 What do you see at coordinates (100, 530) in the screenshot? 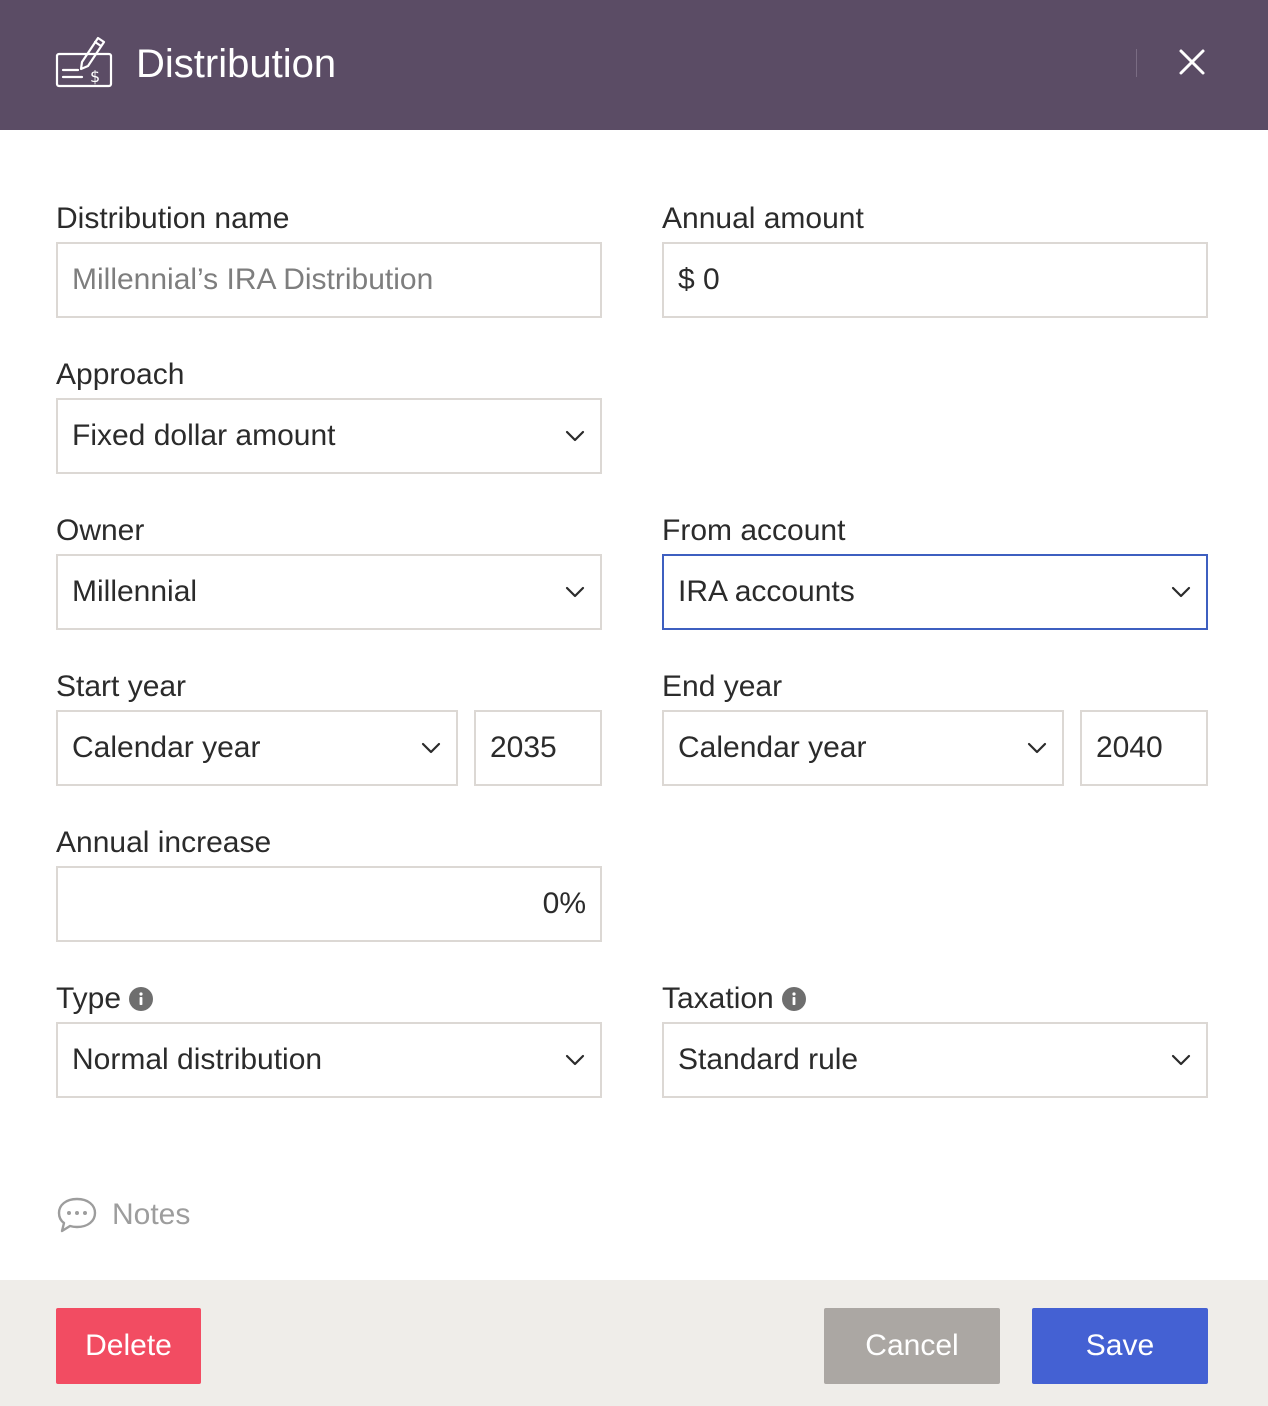
I see `owner-label: Owner` at bounding box center [100, 530].